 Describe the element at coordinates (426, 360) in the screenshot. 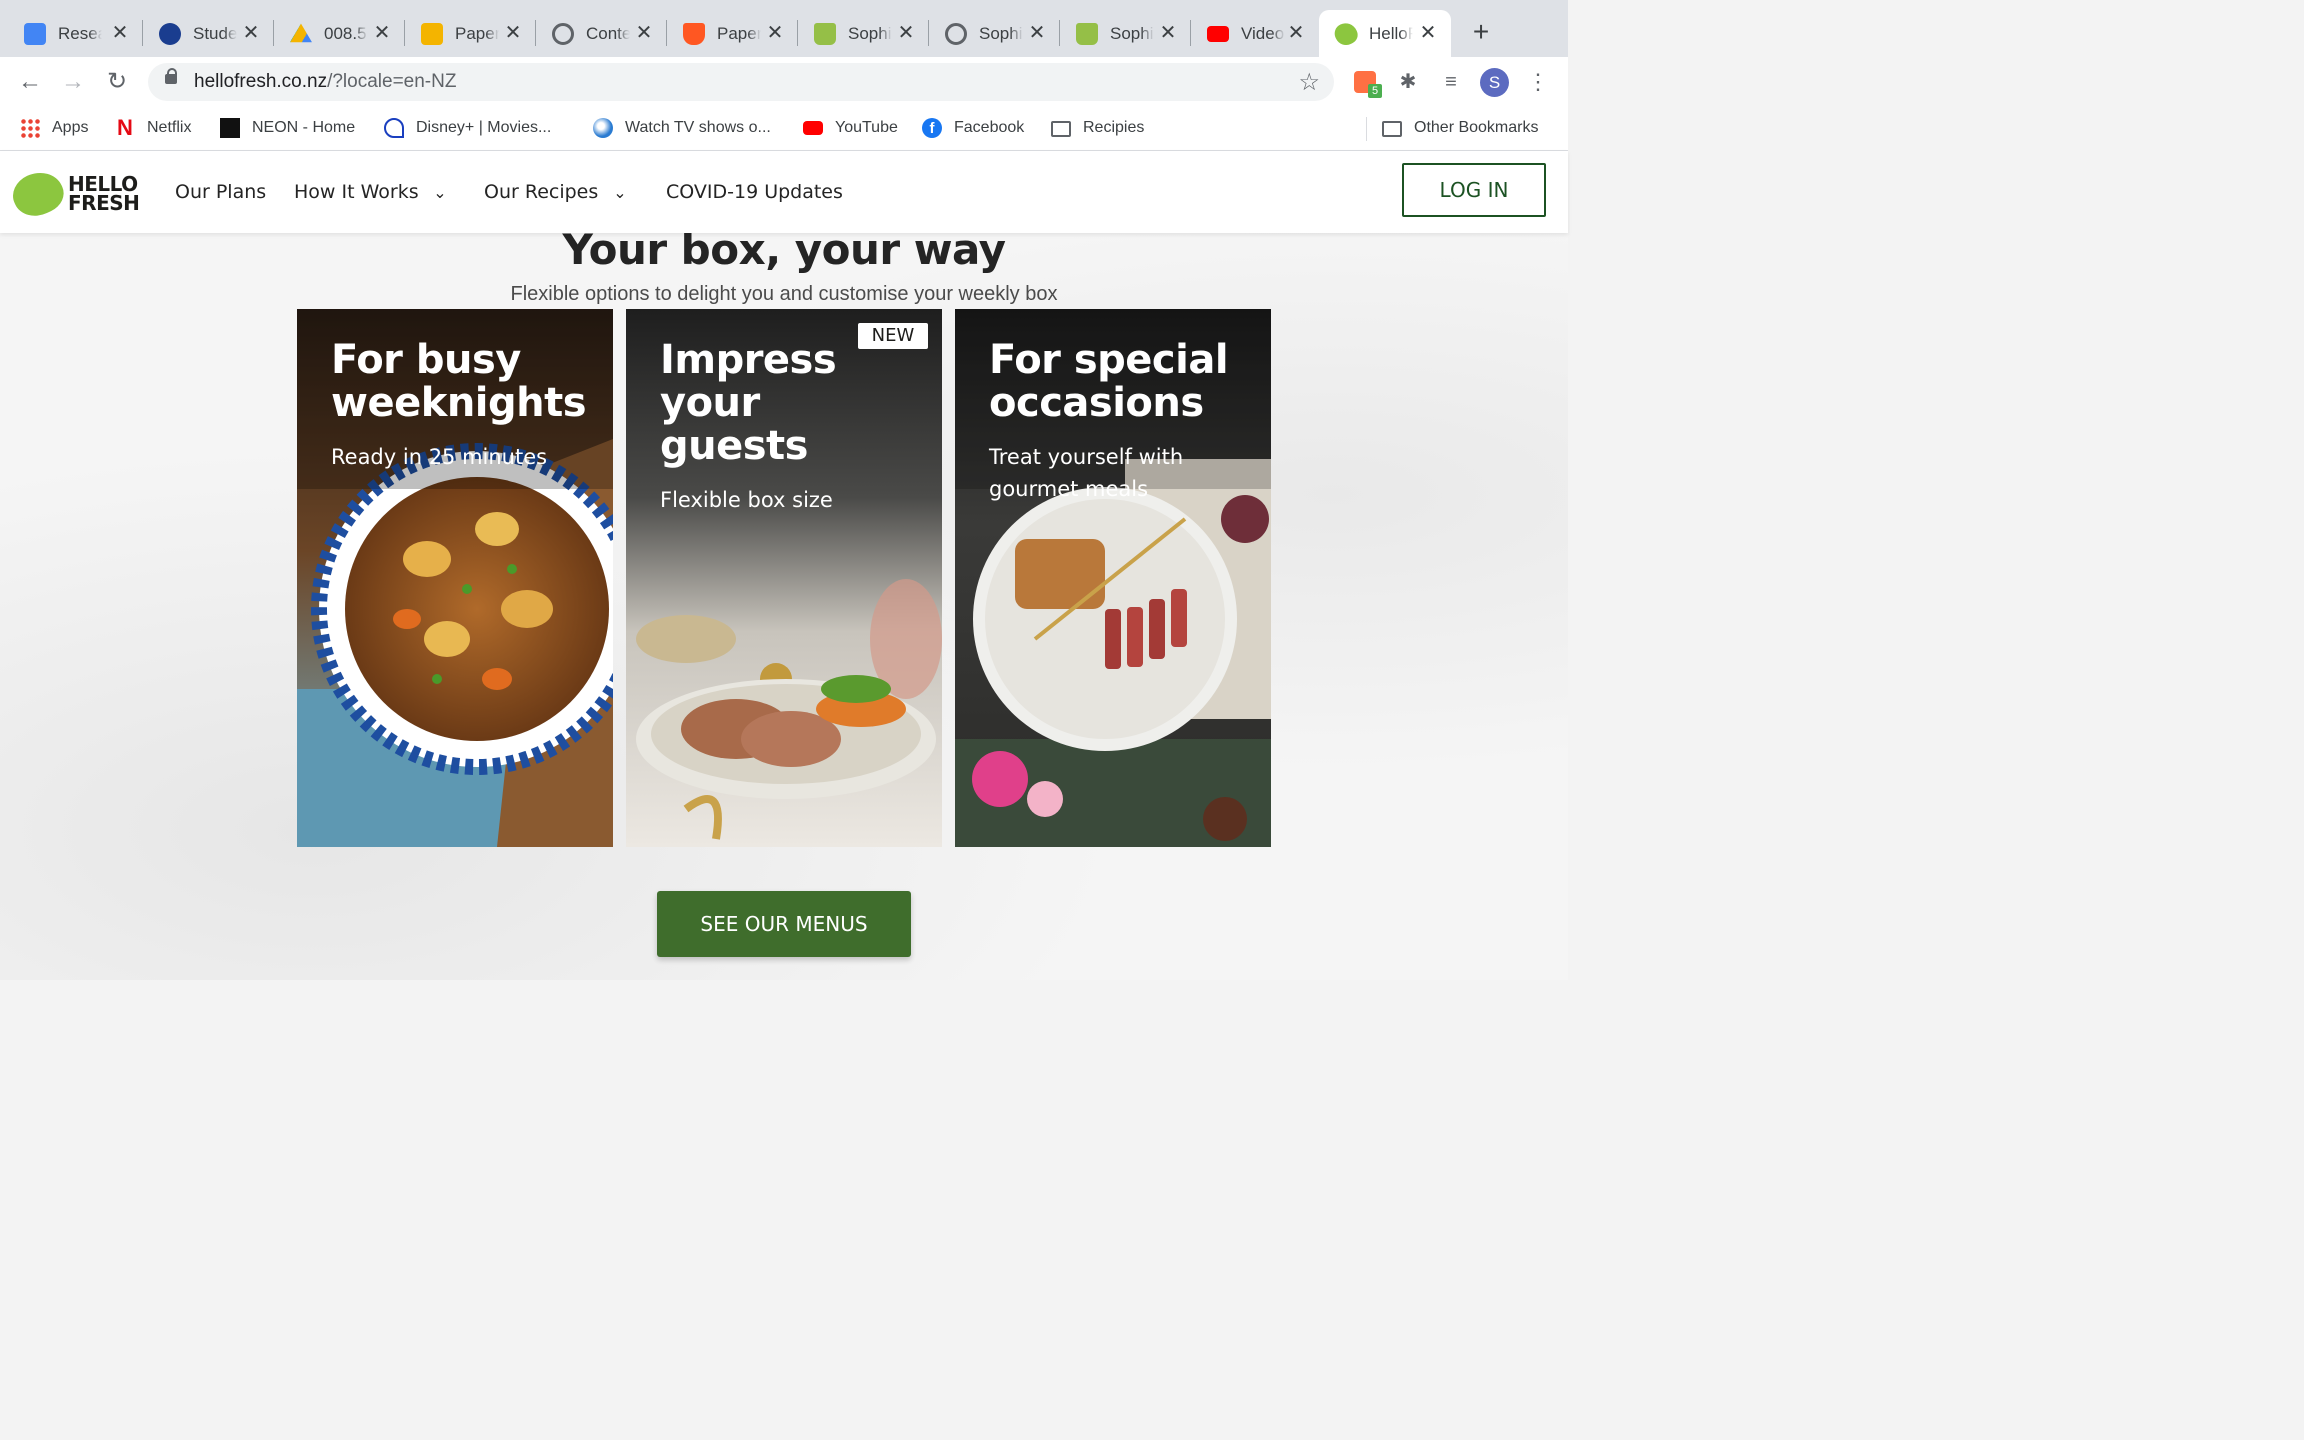

I see `card-heading: For busy` at that location.